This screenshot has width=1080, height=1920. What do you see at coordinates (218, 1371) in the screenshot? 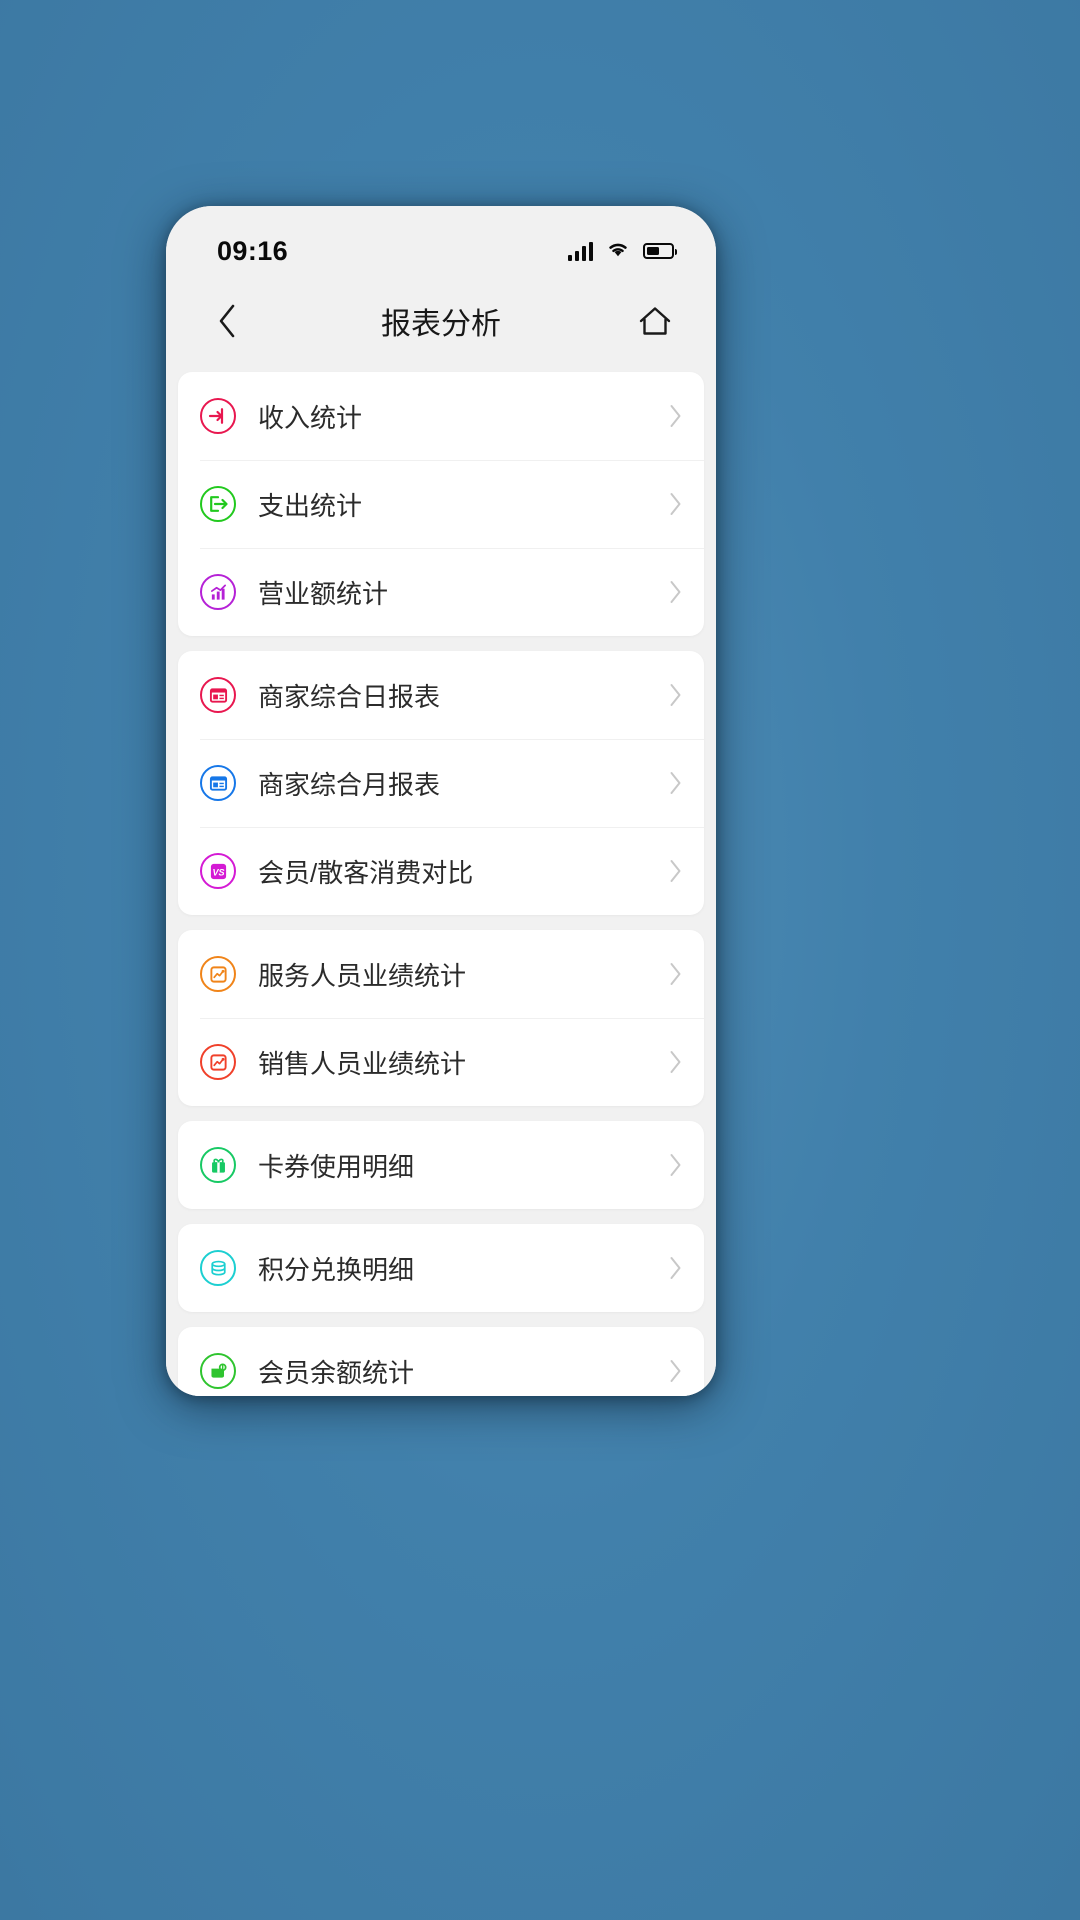
I see `wallet-money-icon` at bounding box center [218, 1371].